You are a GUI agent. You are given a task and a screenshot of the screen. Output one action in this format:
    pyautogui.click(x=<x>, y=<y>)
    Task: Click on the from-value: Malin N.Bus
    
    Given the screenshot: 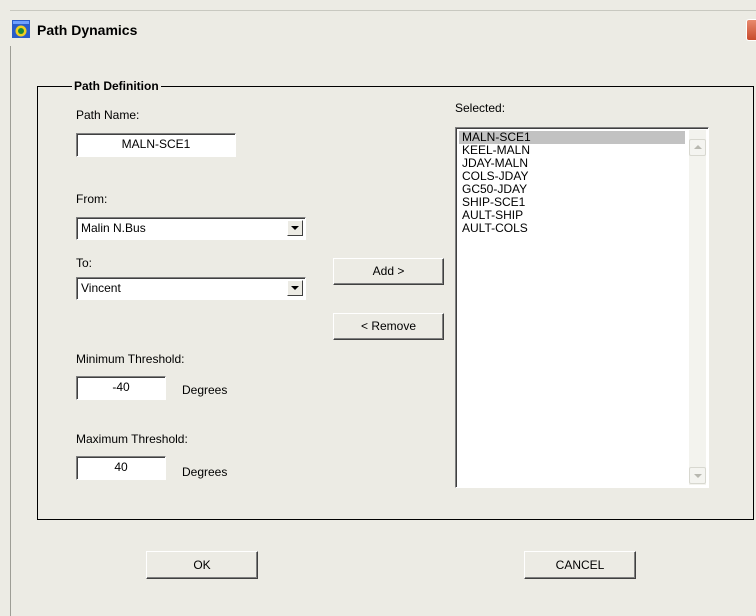 What is the action you would take?
    pyautogui.click(x=113, y=228)
    